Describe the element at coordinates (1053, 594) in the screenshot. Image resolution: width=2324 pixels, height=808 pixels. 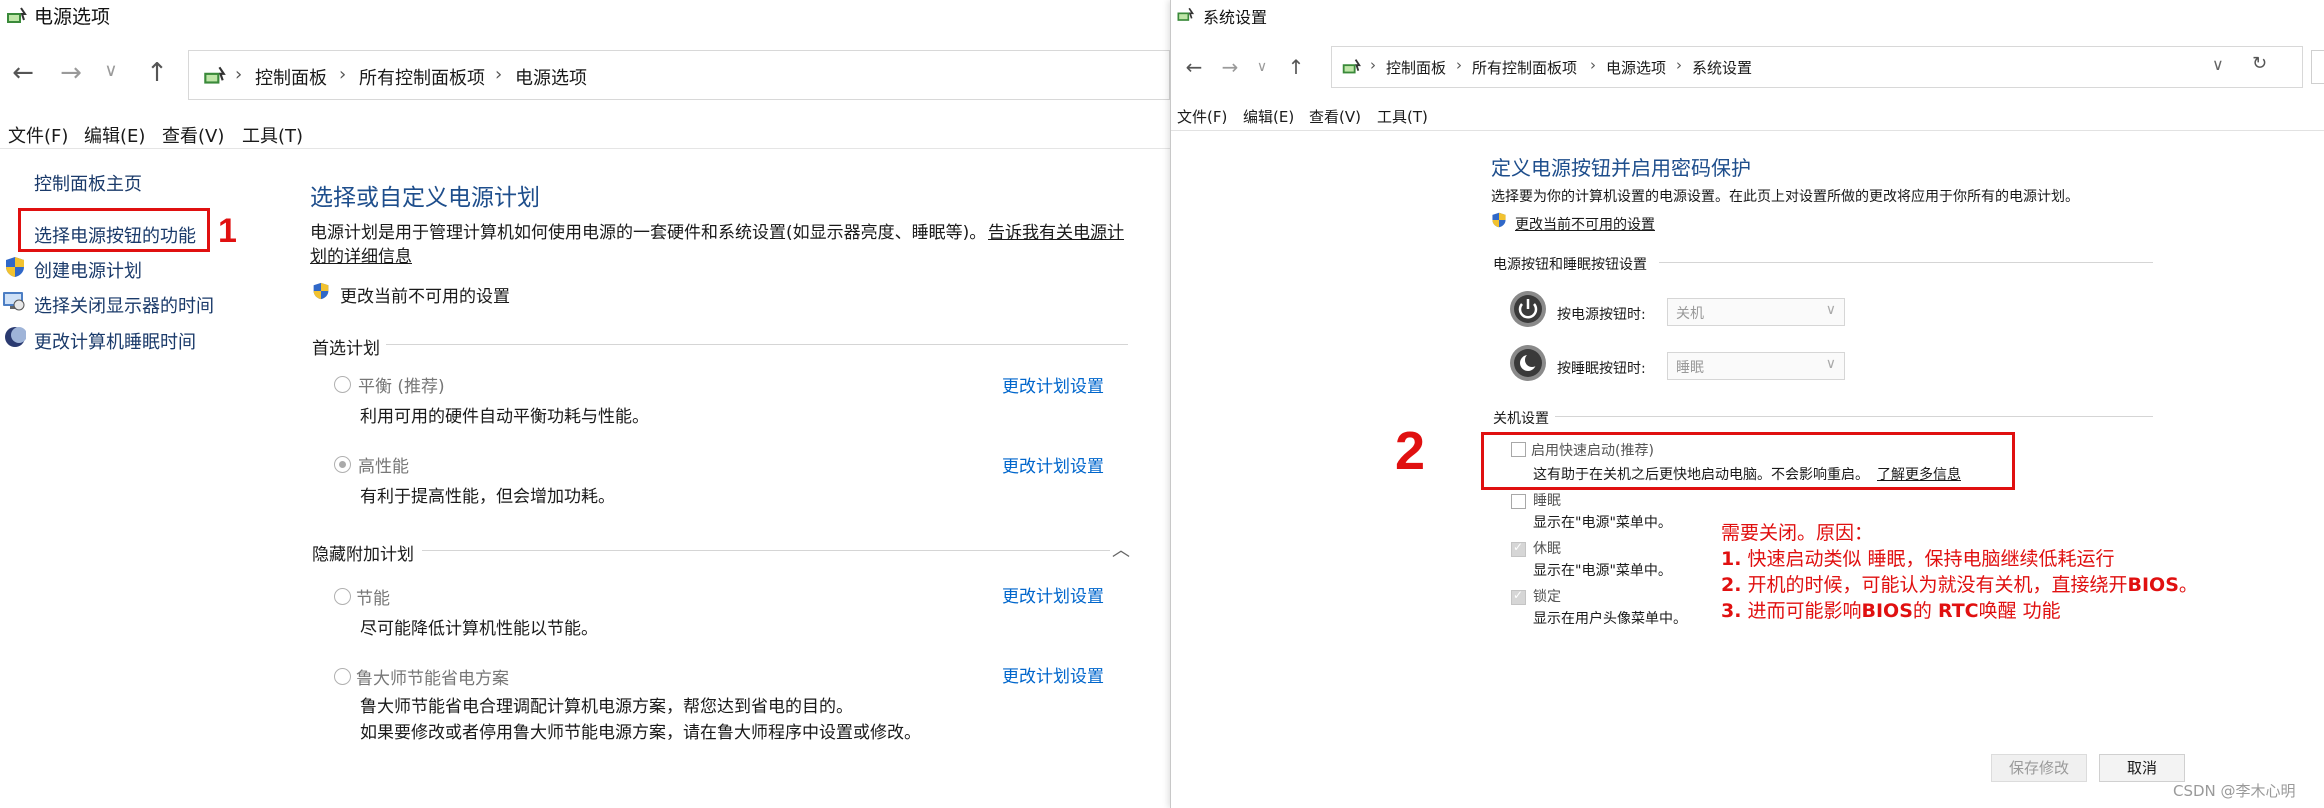
I see `plan-power-saver-settings-link: 更改计划设置` at that location.